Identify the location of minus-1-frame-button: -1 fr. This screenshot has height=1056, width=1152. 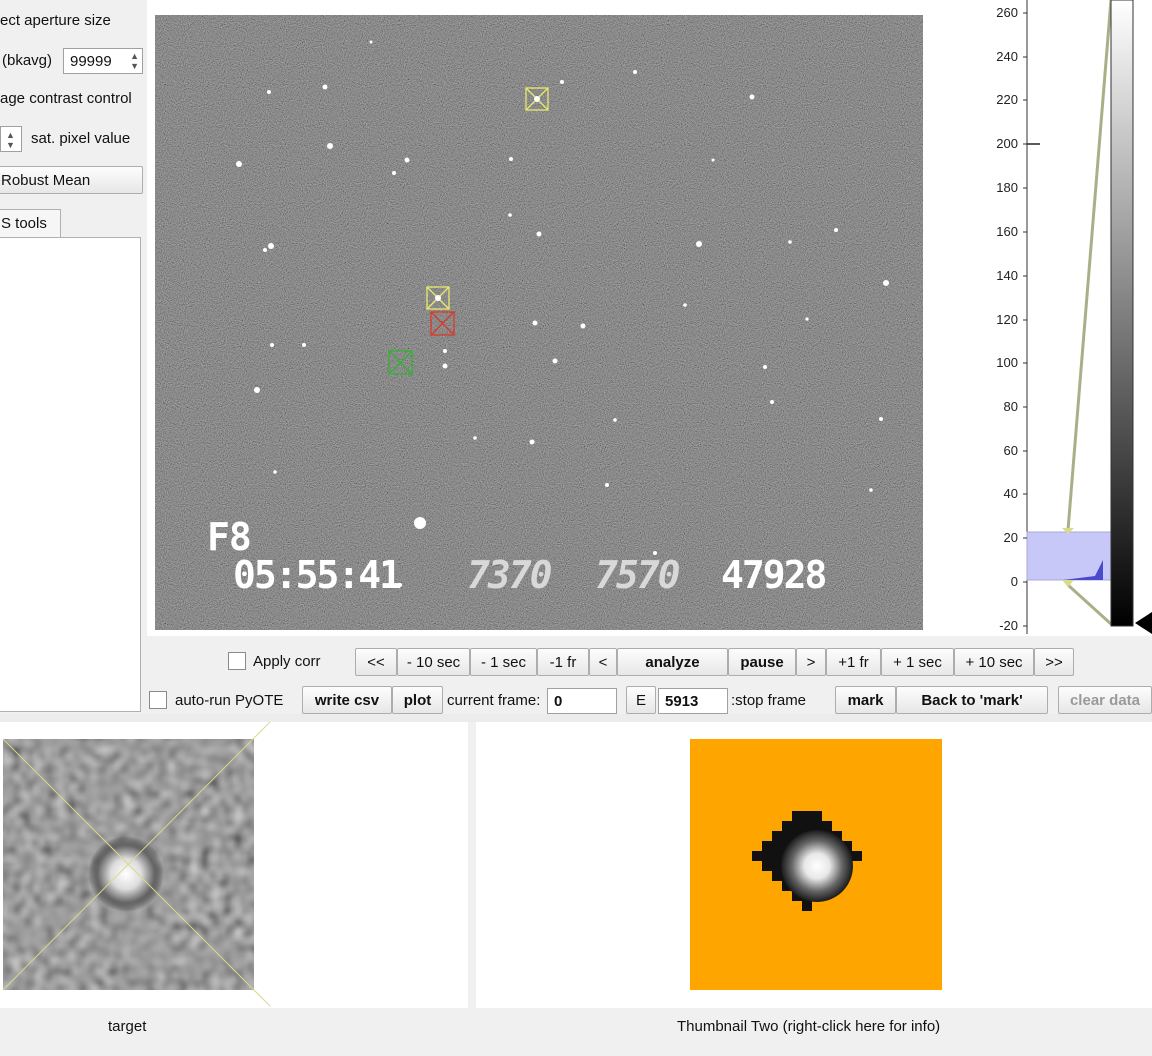
(563, 662).